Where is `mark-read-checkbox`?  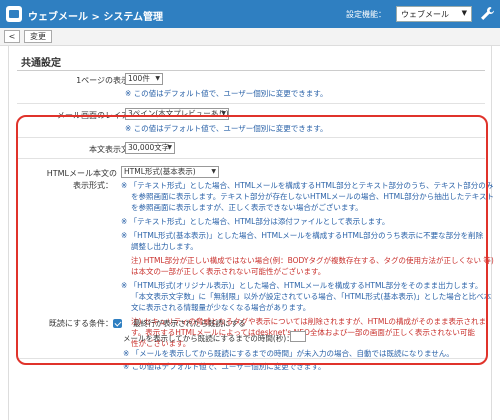
mark-read-checkbox is located at coordinates (117, 323).